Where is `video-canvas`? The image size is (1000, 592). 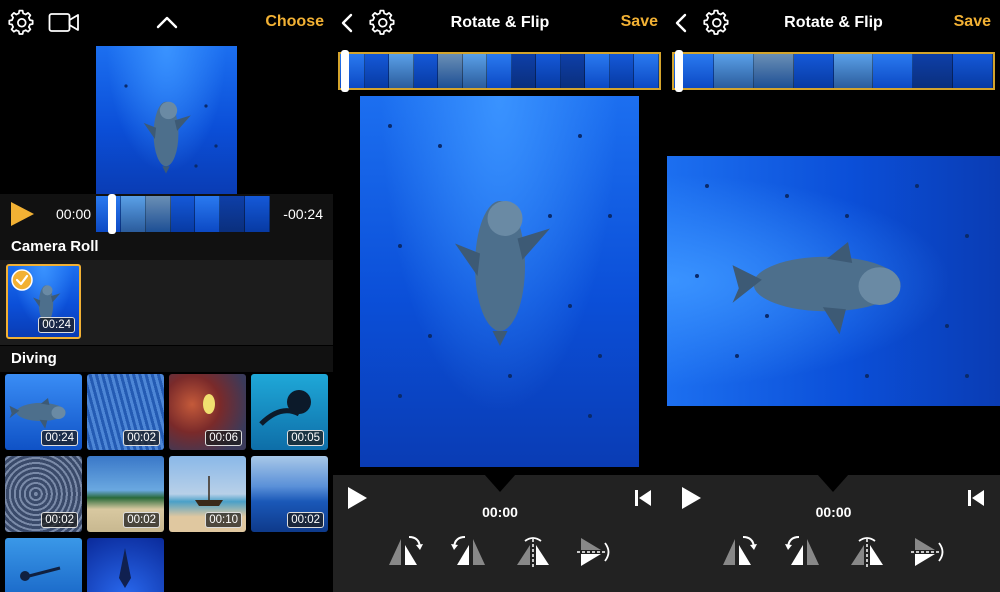 video-canvas is located at coordinates (833, 281).